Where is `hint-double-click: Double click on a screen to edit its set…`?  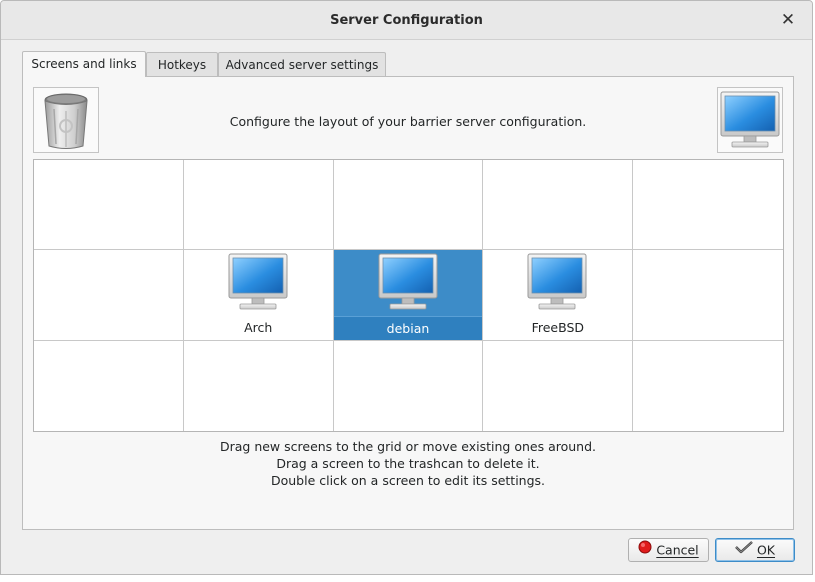
hint-double-click: Double click on a screen to edit its set… is located at coordinates (408, 480).